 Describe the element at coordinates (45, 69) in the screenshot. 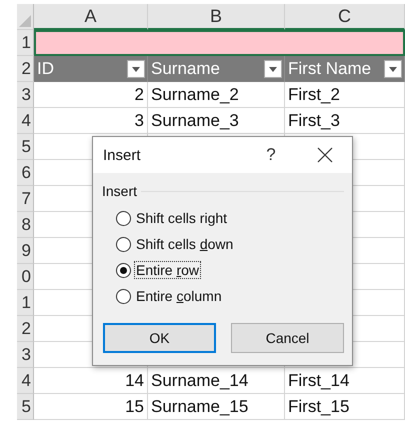

I see `column-title: ID` at that location.